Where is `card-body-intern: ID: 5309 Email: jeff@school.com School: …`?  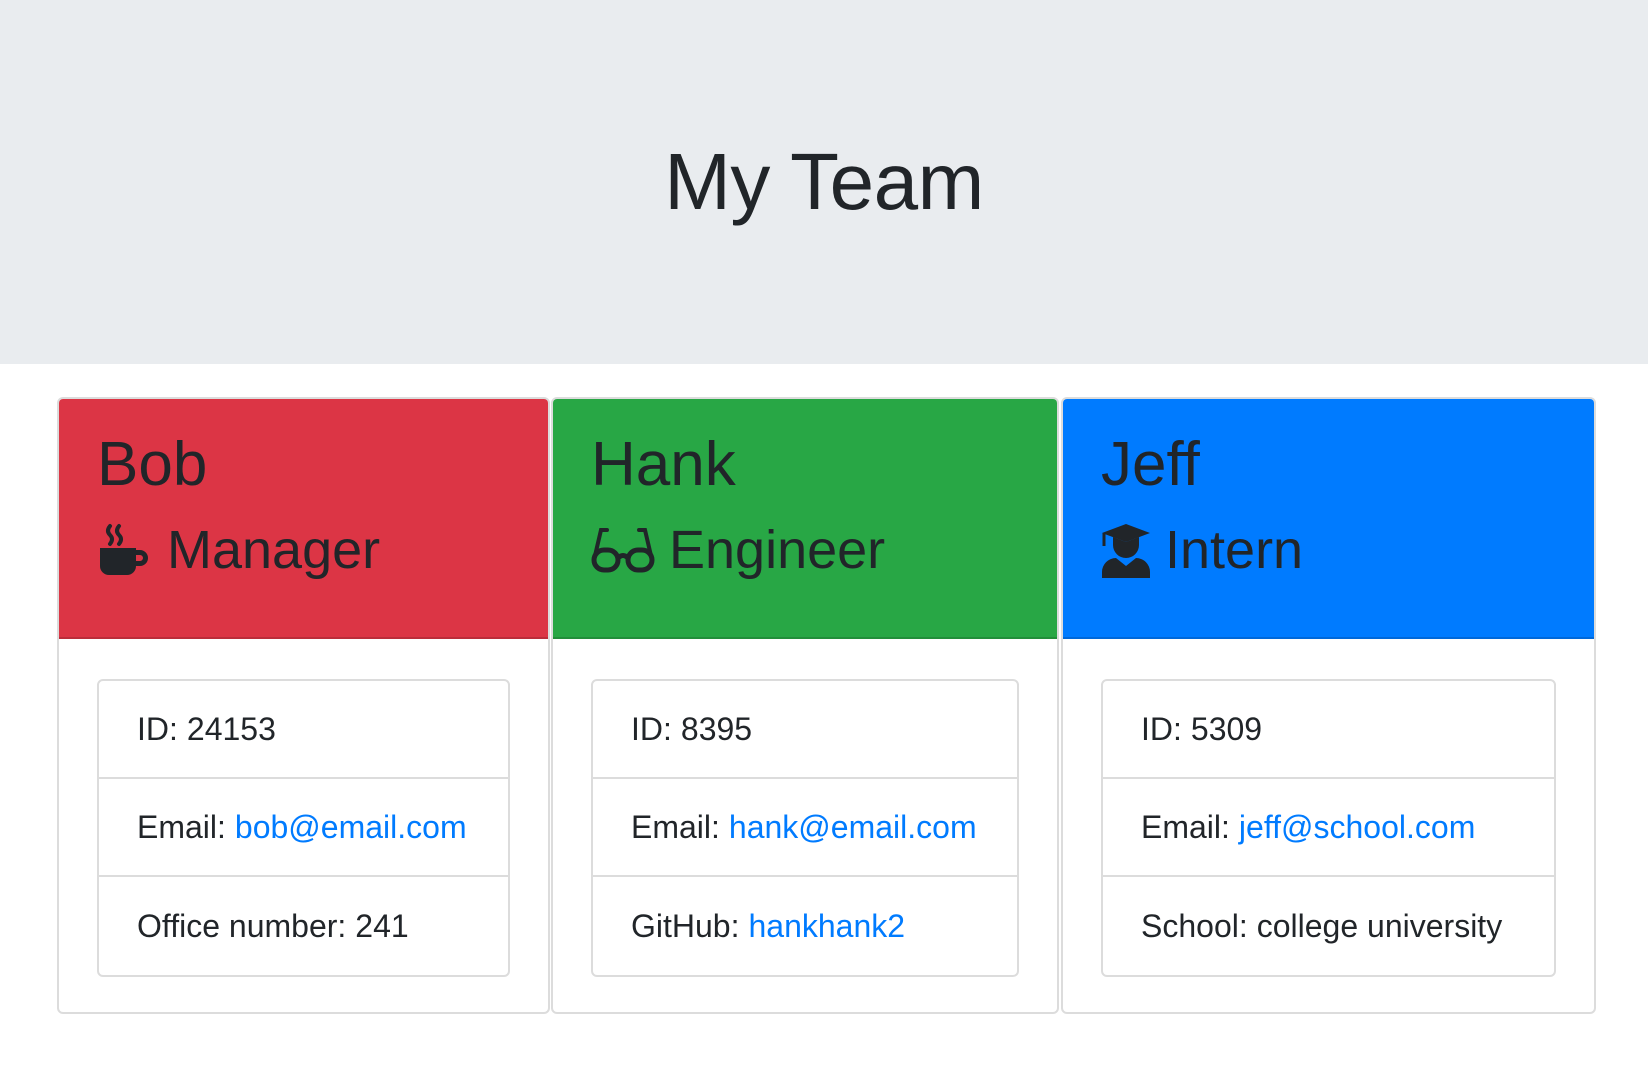
card-body-intern: ID: 5309 Email: jeff@school.com School: … is located at coordinates (1328, 808).